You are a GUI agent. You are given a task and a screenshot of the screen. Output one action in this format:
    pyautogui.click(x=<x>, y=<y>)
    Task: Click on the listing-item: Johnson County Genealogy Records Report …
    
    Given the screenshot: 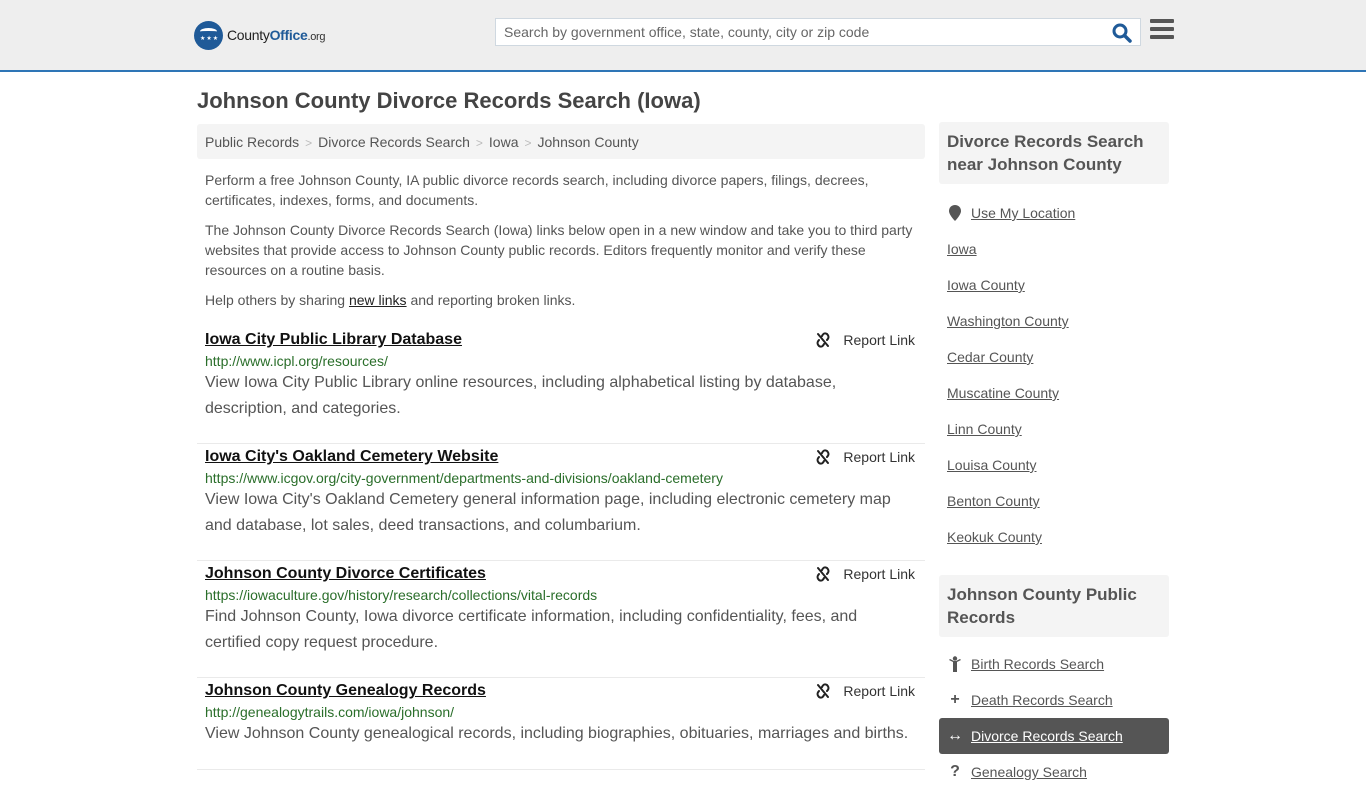 What is the action you would take?
    pyautogui.click(x=561, y=724)
    